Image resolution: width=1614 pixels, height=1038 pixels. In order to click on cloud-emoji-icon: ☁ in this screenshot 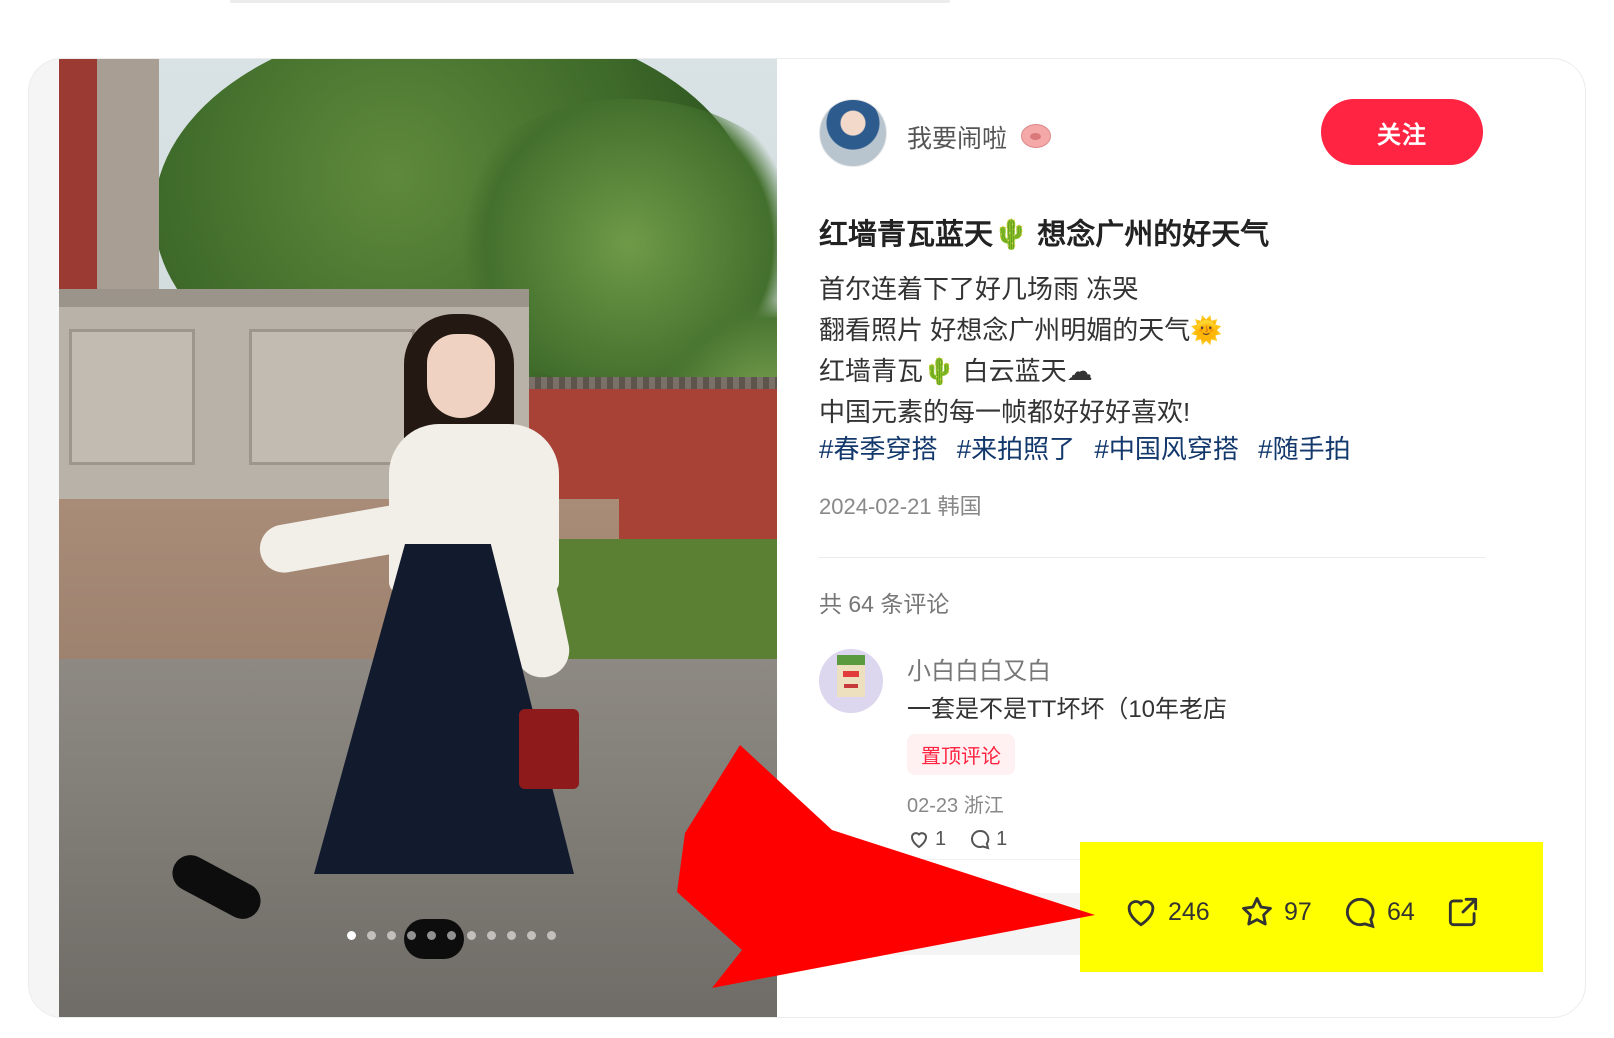, I will do `click(1079, 371)`.